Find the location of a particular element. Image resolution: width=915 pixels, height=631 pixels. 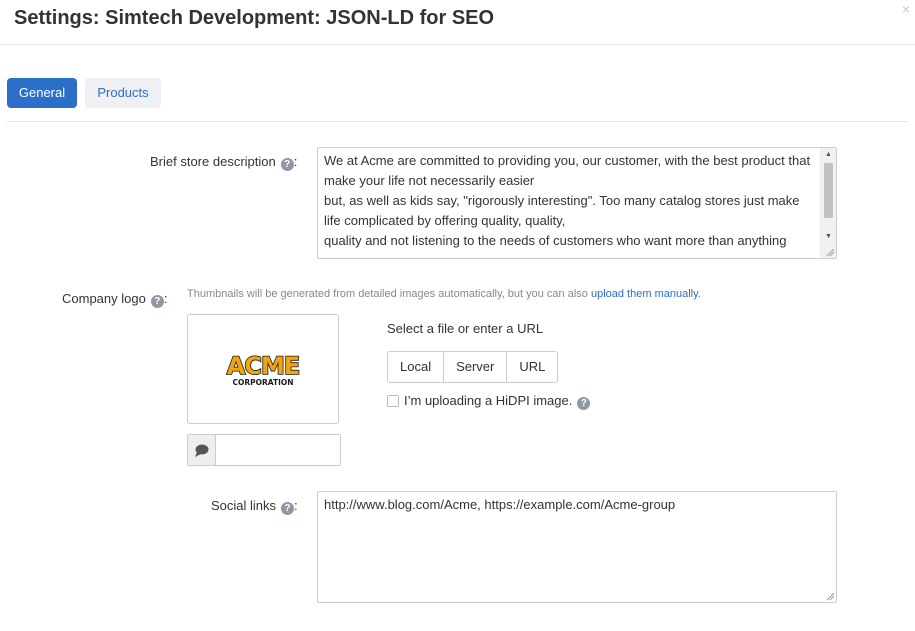

company-logo-label: Company logo?: is located at coordinates (114, 299).